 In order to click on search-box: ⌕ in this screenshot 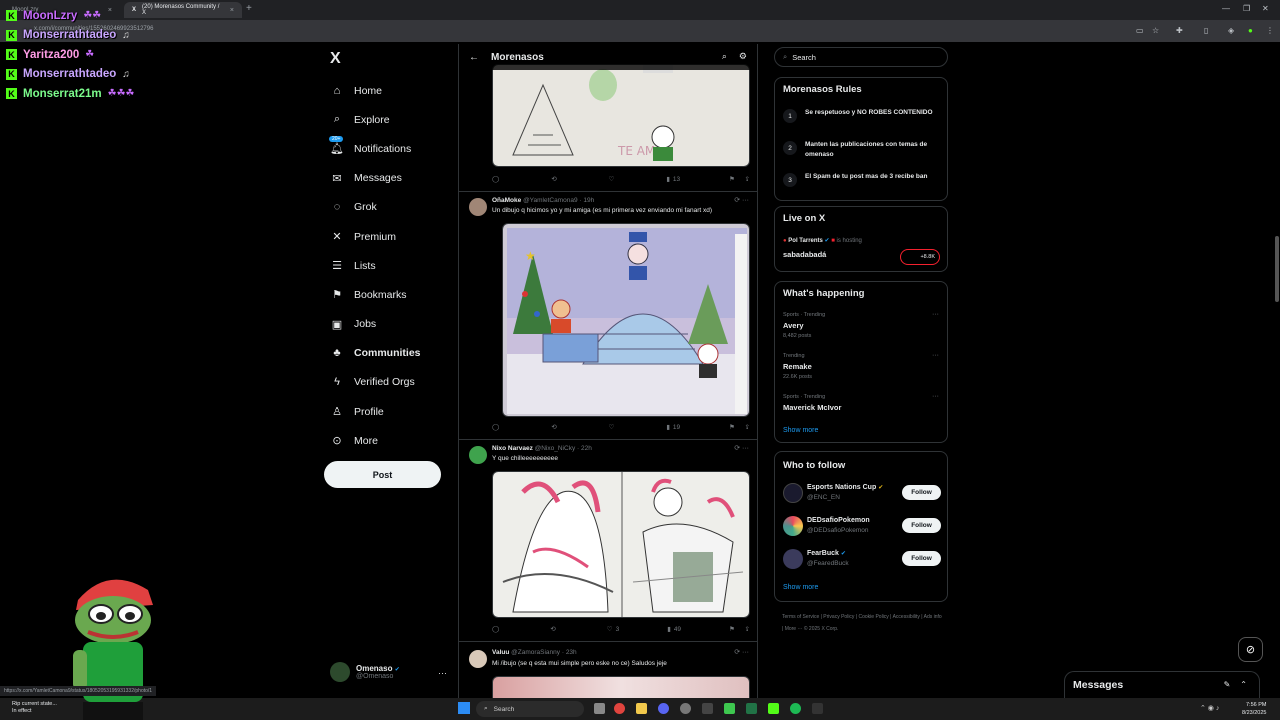, I will do `click(861, 57)`.